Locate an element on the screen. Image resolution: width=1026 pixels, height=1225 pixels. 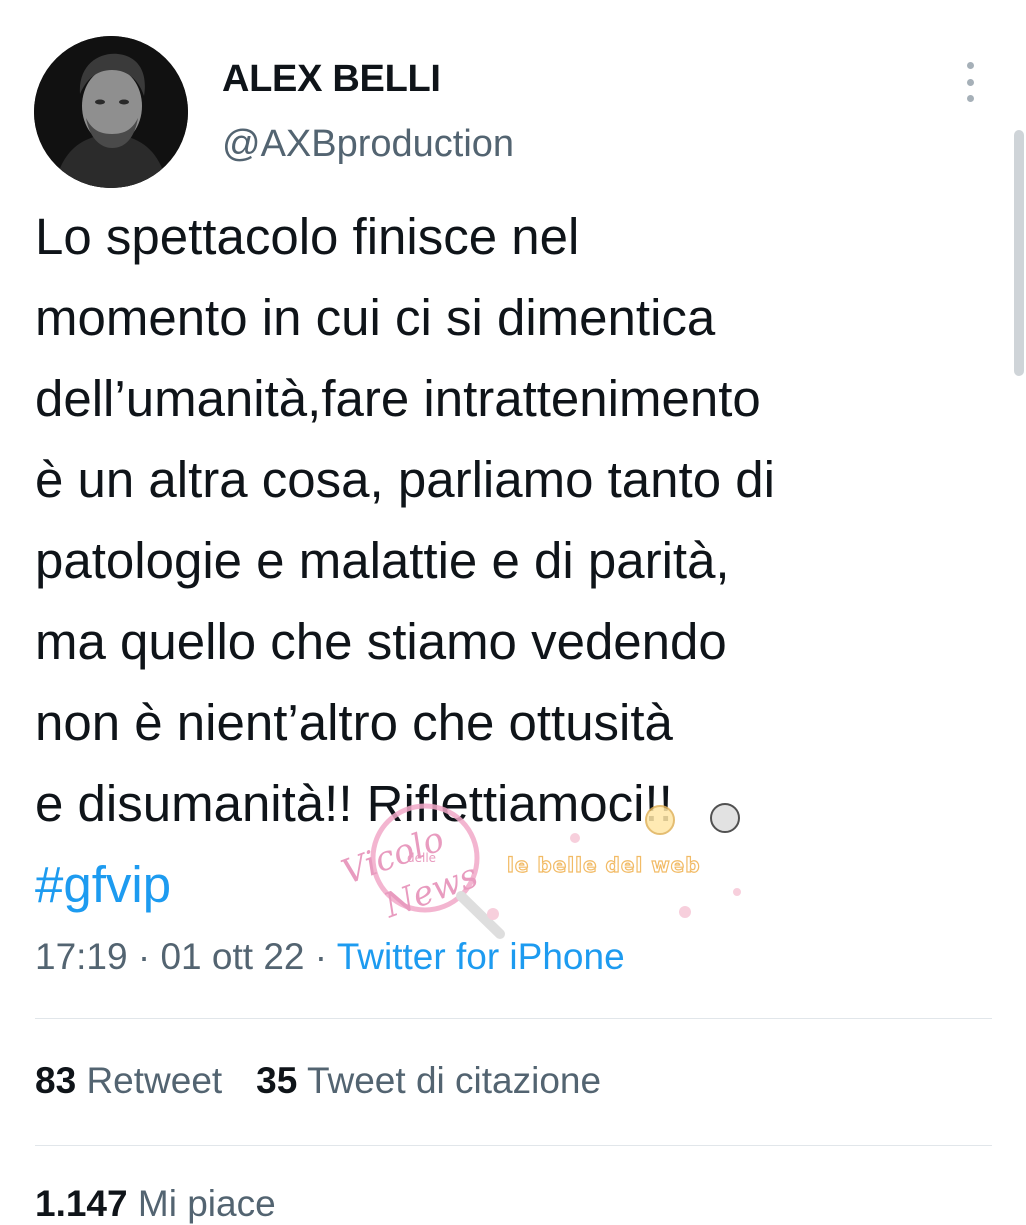
tweet-line: dell’umanità,fare intrattenimento is located at coordinates (398, 398).